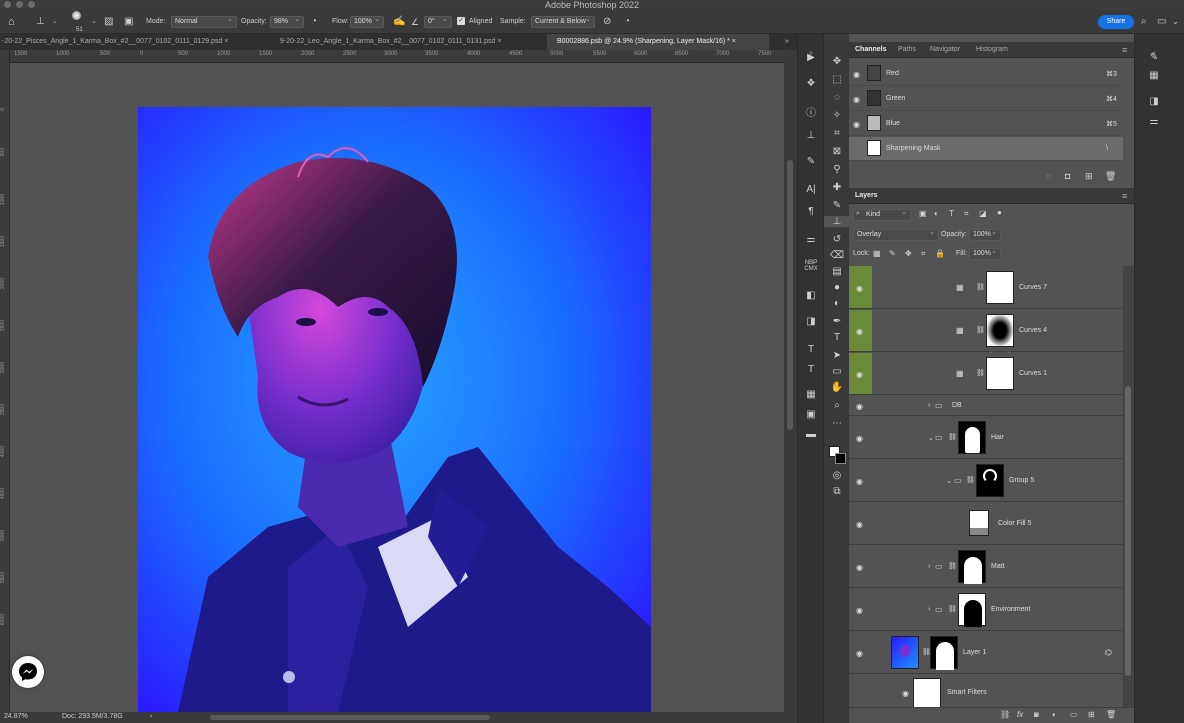 The height and width of the screenshot is (723, 1184). I want to click on new-layer-icon: ⊞, so click(1091, 714).